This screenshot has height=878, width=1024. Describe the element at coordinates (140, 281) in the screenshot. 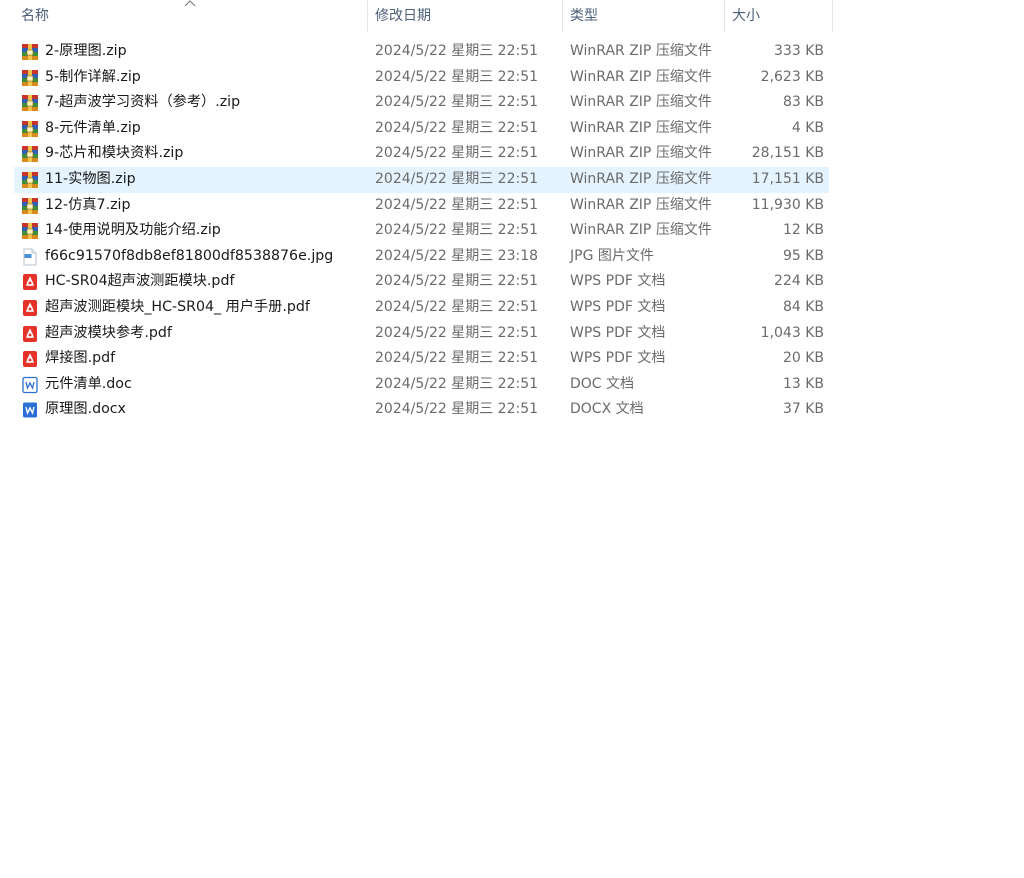

I see `file-name: HC-SR04超声波测距模块.pdf` at that location.